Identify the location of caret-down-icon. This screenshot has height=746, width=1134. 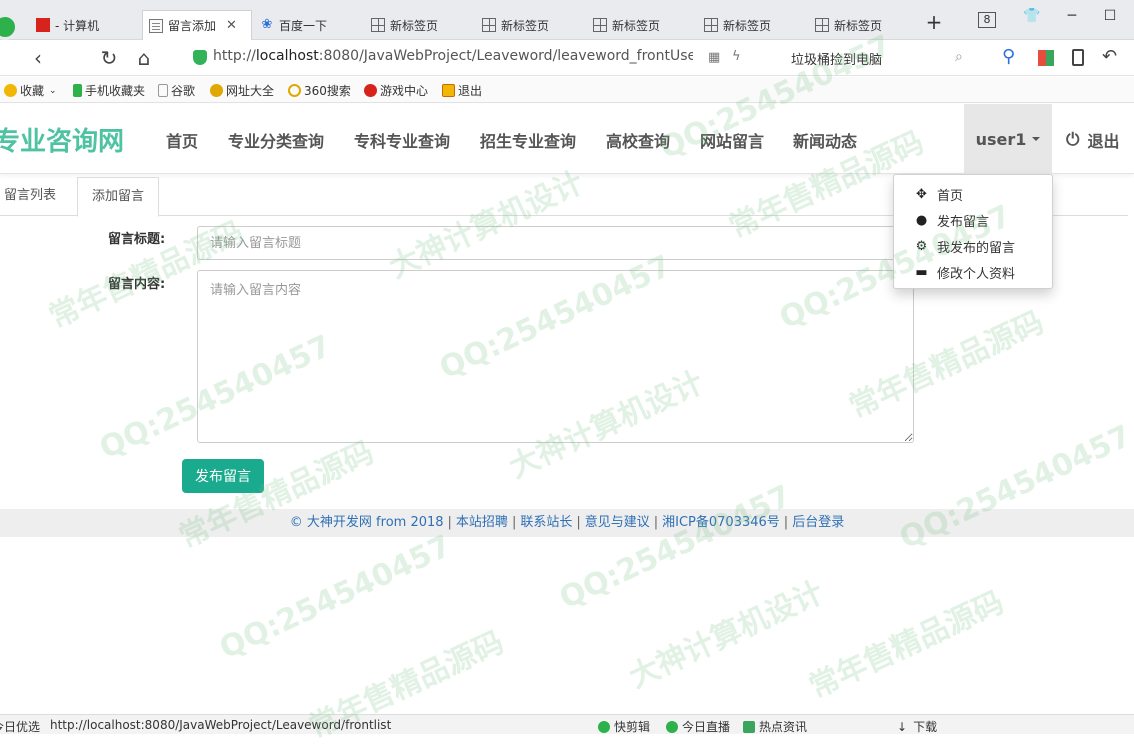
(1036, 139).